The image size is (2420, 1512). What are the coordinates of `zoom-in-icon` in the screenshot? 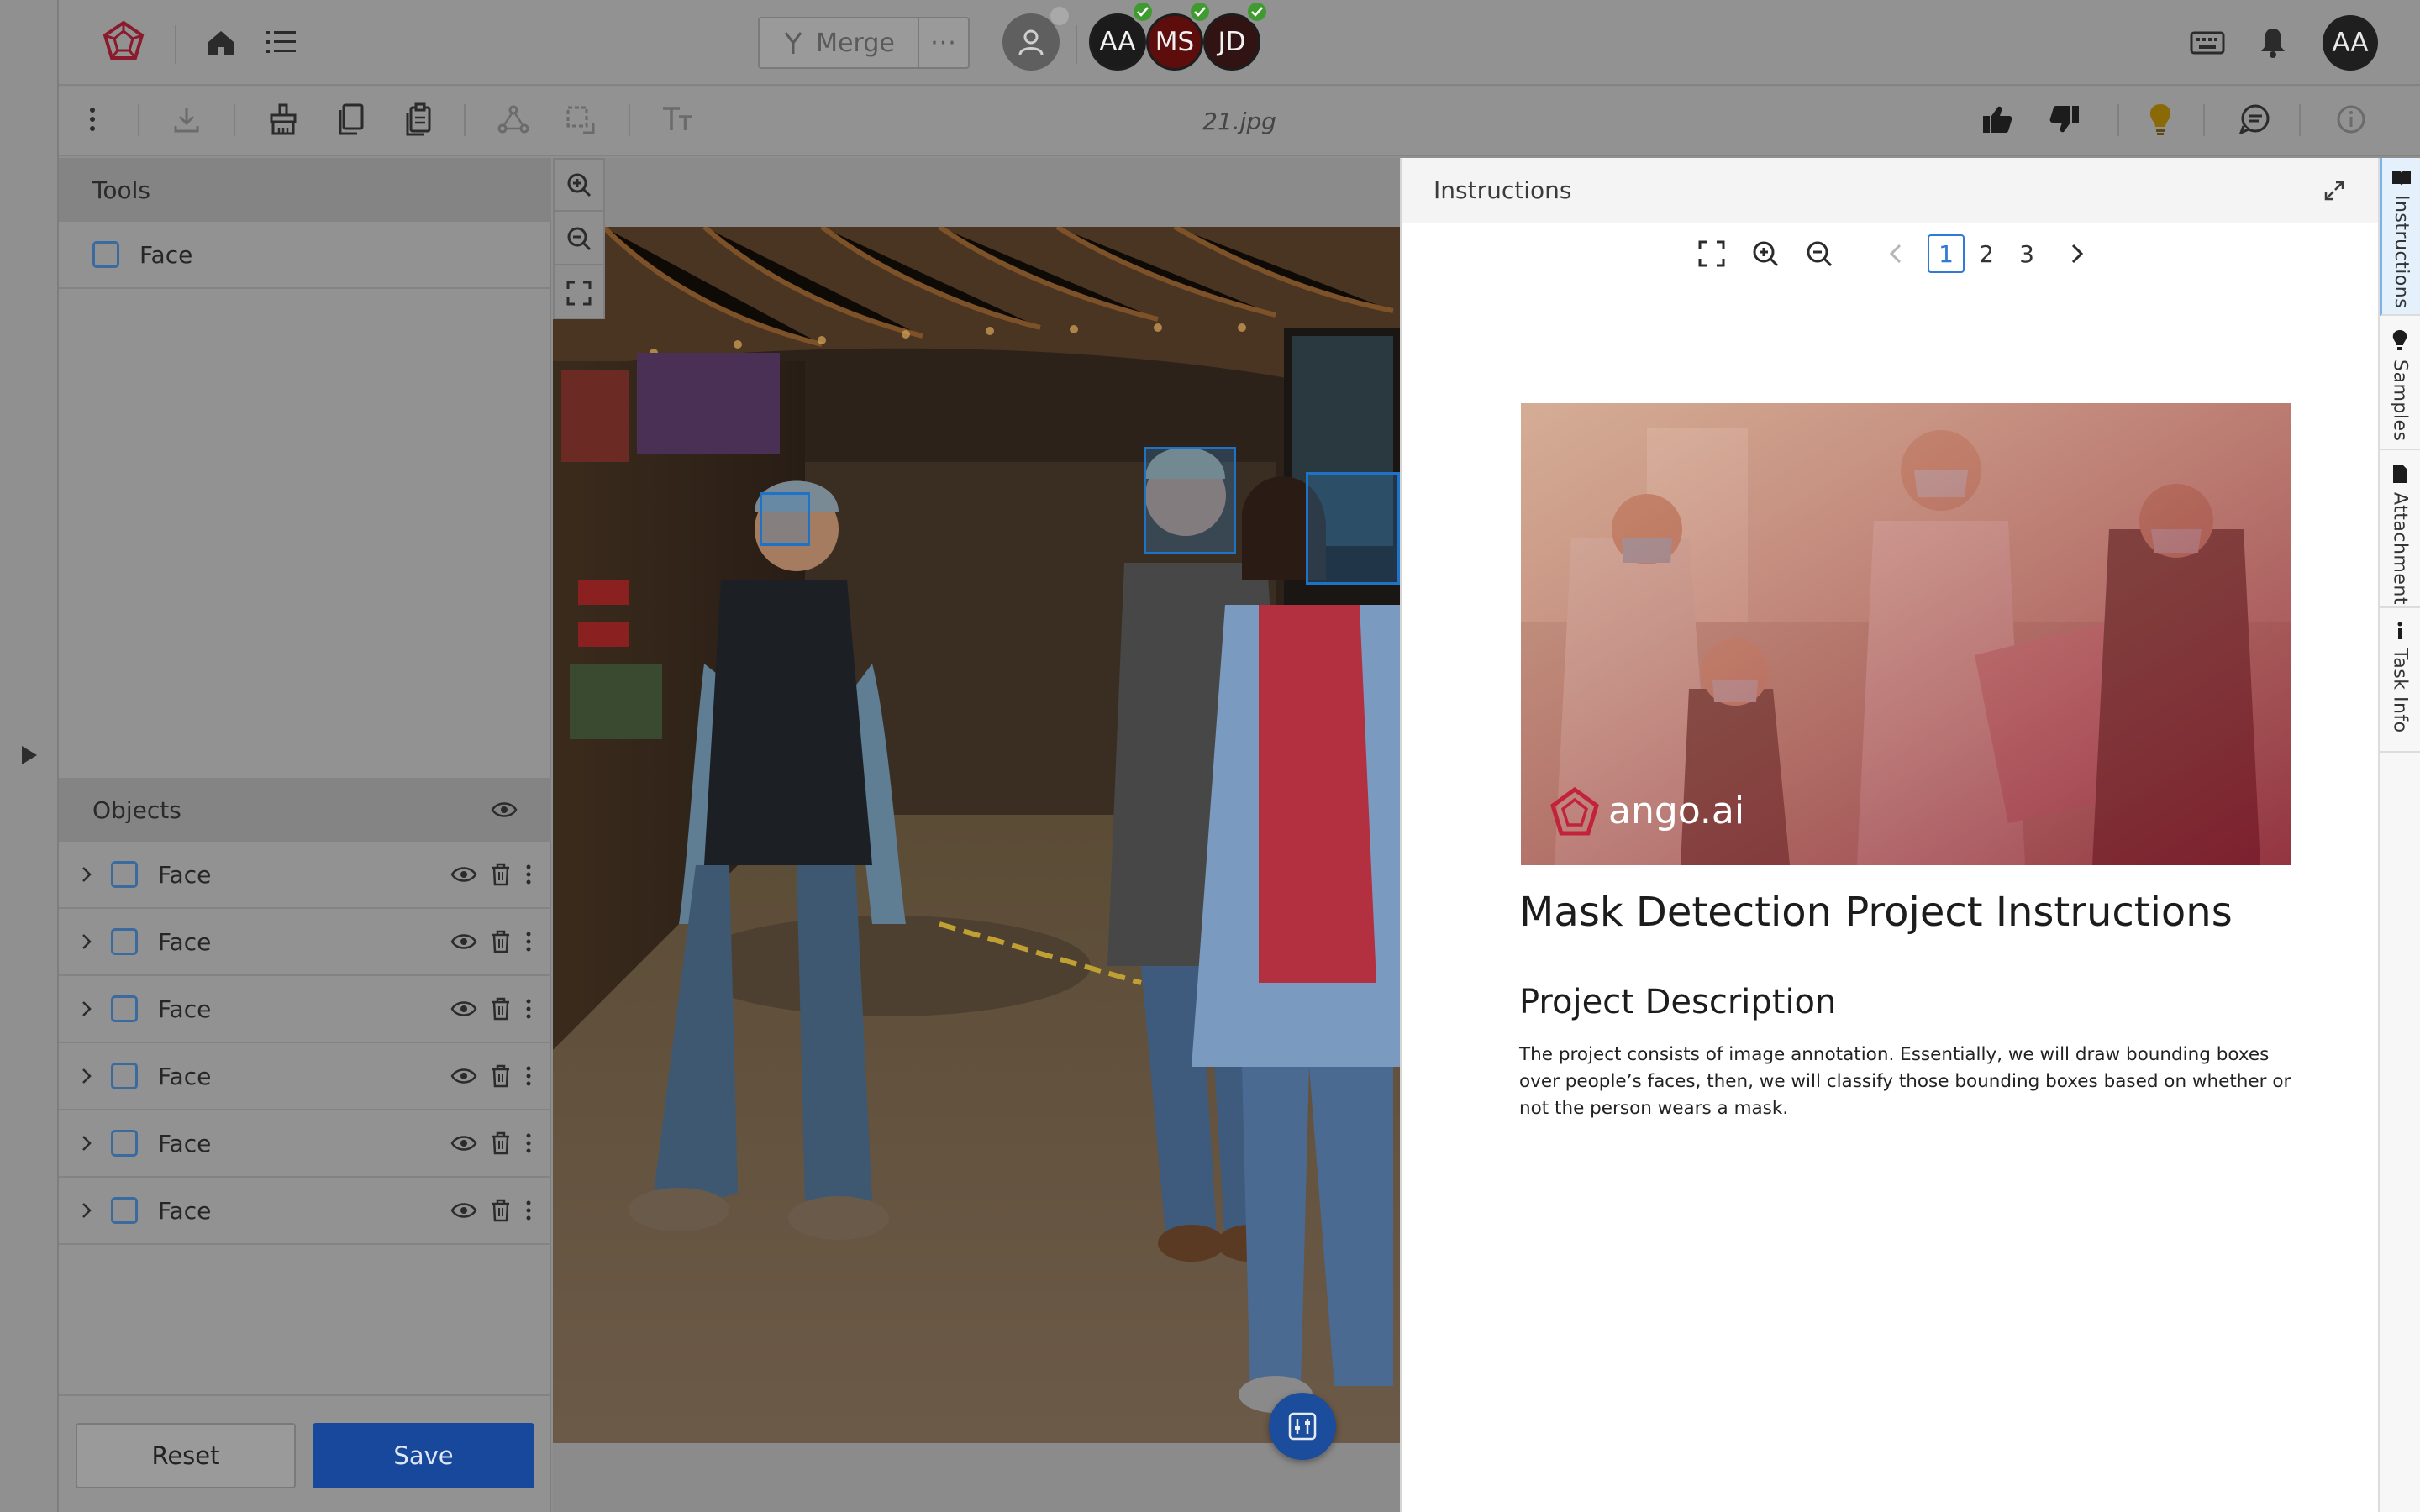 It's located at (579, 186).